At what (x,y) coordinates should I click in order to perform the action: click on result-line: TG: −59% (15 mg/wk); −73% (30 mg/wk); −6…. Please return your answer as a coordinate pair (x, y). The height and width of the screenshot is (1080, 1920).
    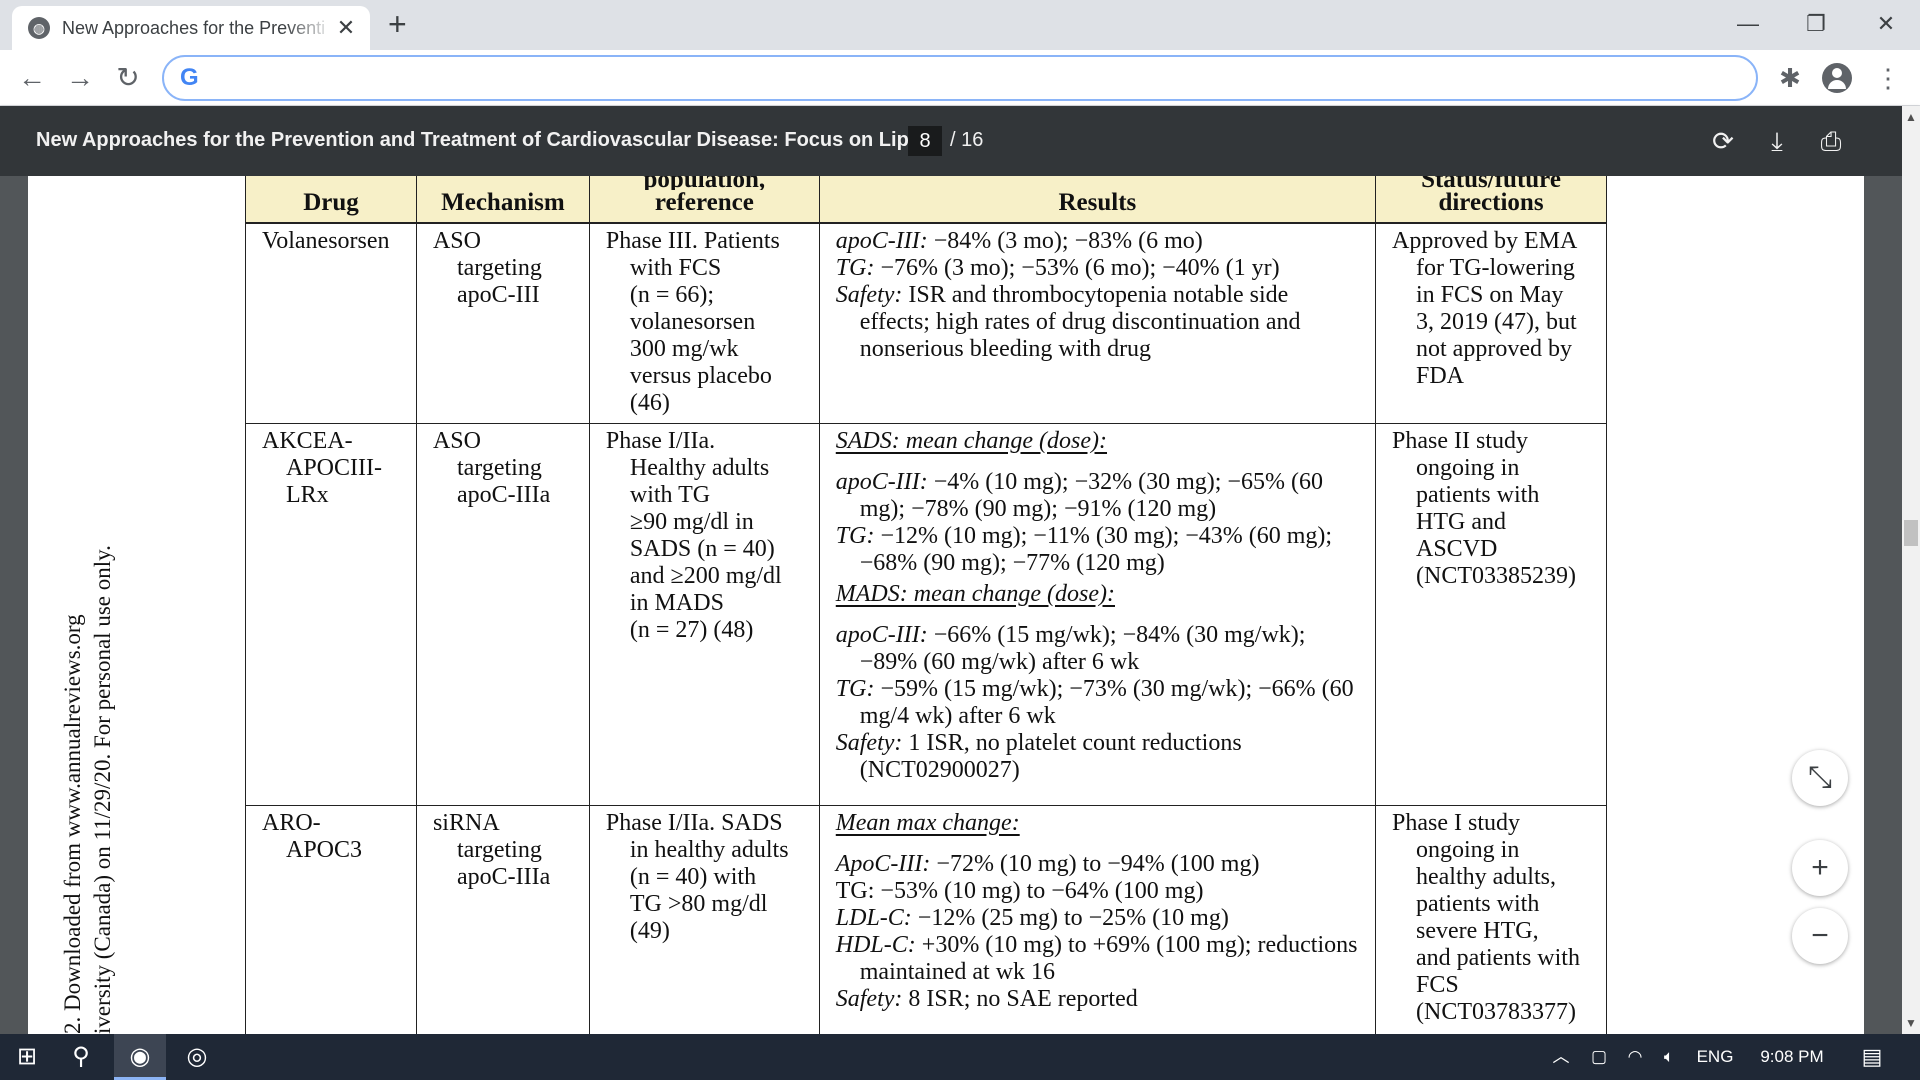
    Looking at the image, I should click on (1094, 702).